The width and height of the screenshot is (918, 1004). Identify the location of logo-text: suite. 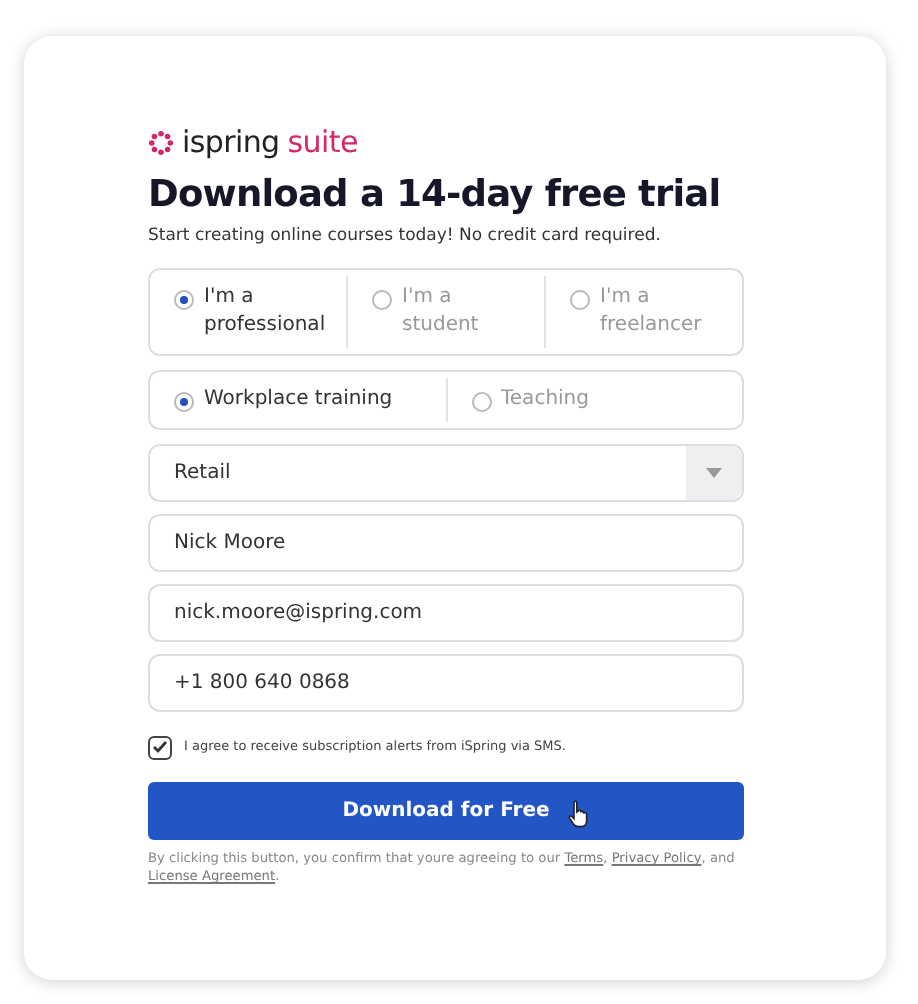
(322, 142).